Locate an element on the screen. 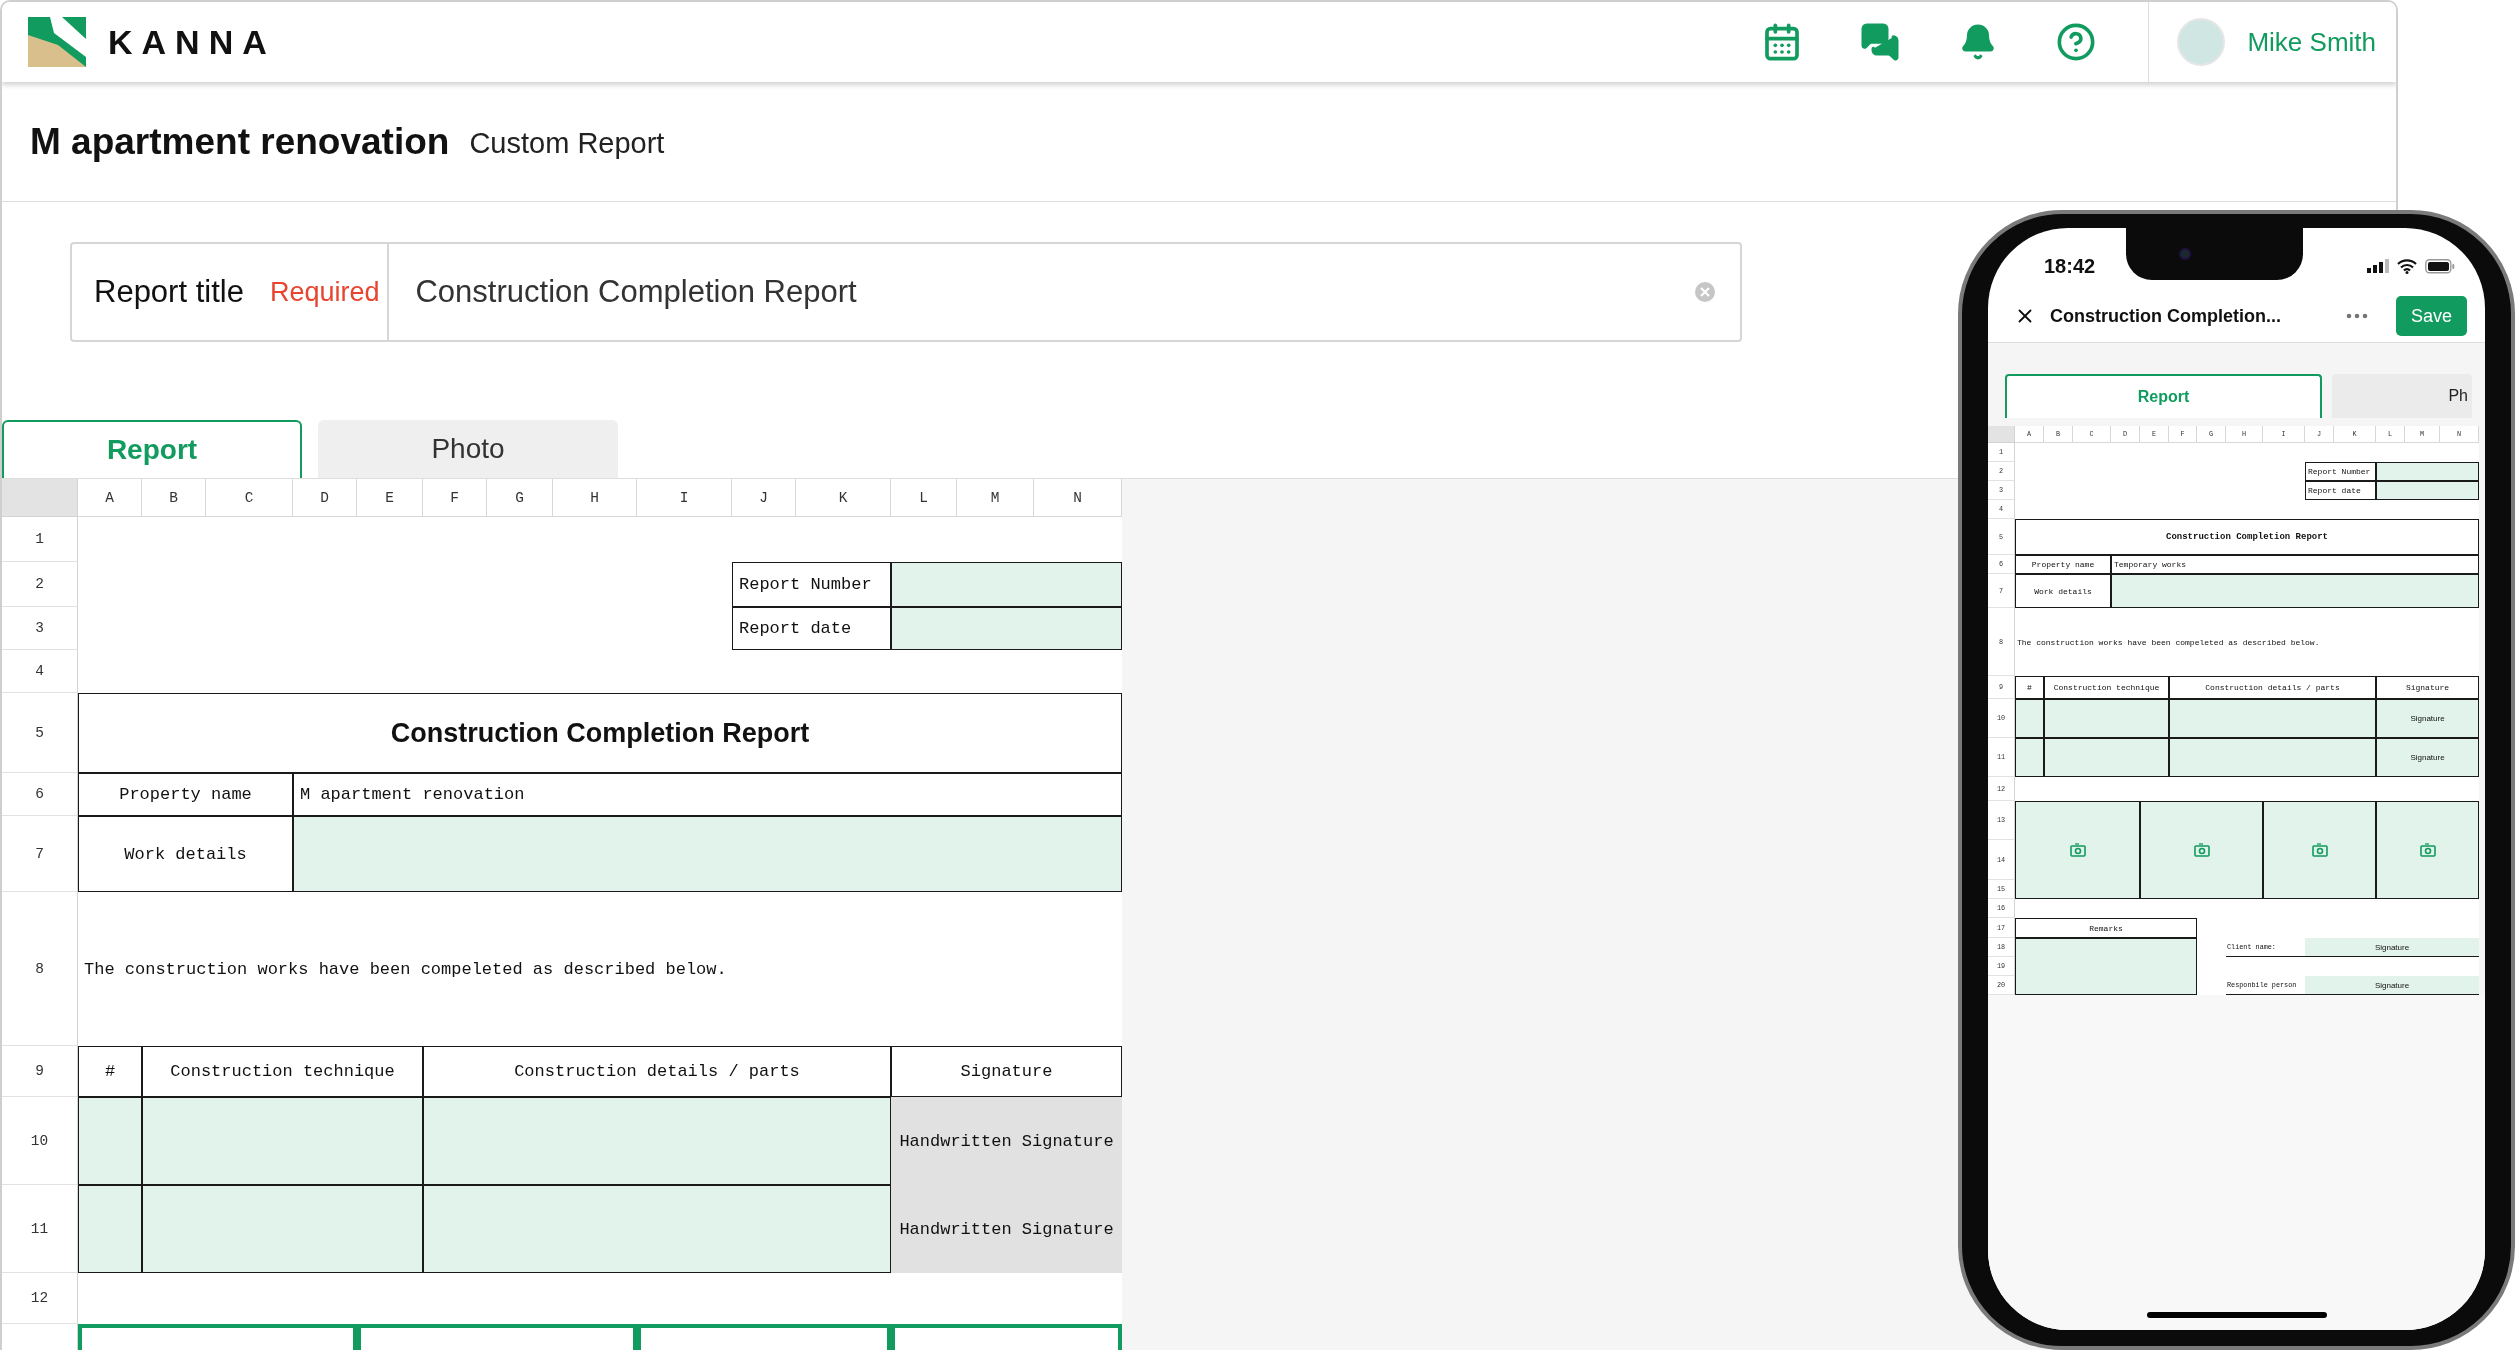 The height and width of the screenshot is (1350, 2520). report-title-field: Report title Required Construction Completion Report is located at coordinates (906, 292).